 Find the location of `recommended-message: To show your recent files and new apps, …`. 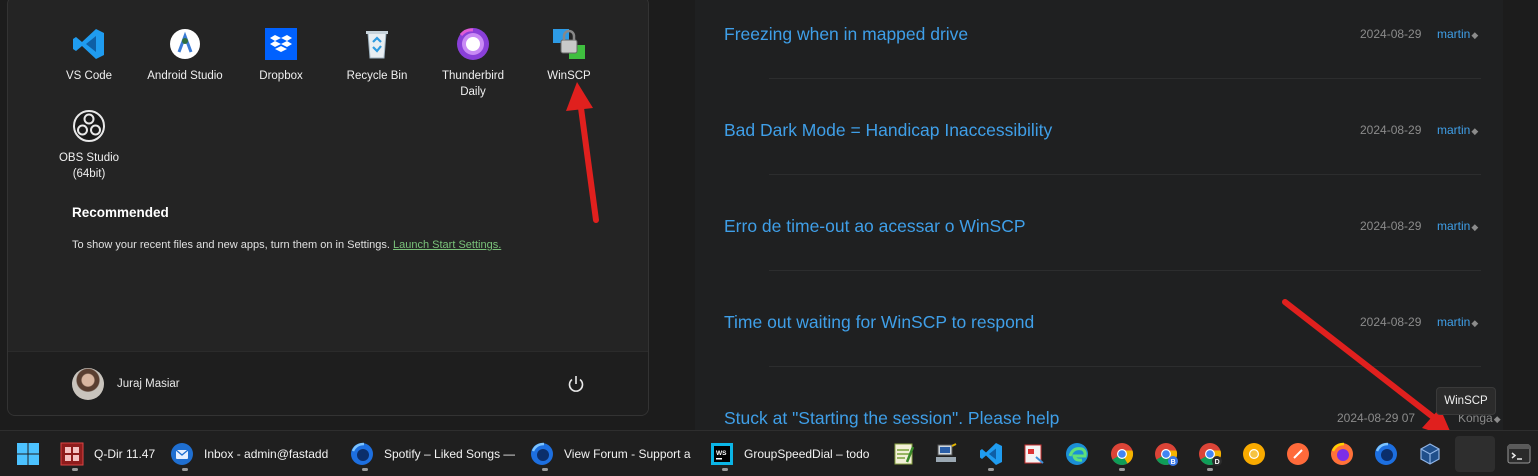

recommended-message: To show your recent files and new apps, … is located at coordinates (286, 245).